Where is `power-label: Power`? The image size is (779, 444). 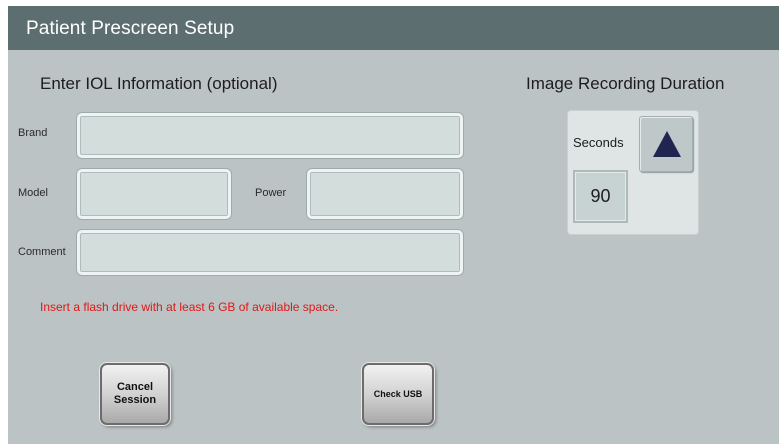 power-label: Power is located at coordinates (271, 193).